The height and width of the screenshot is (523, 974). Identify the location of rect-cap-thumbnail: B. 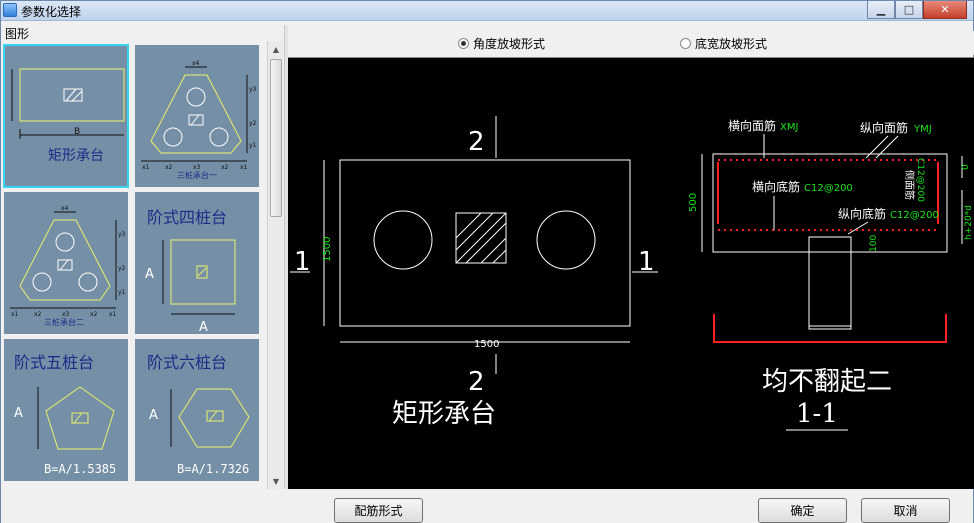
(68, 103).